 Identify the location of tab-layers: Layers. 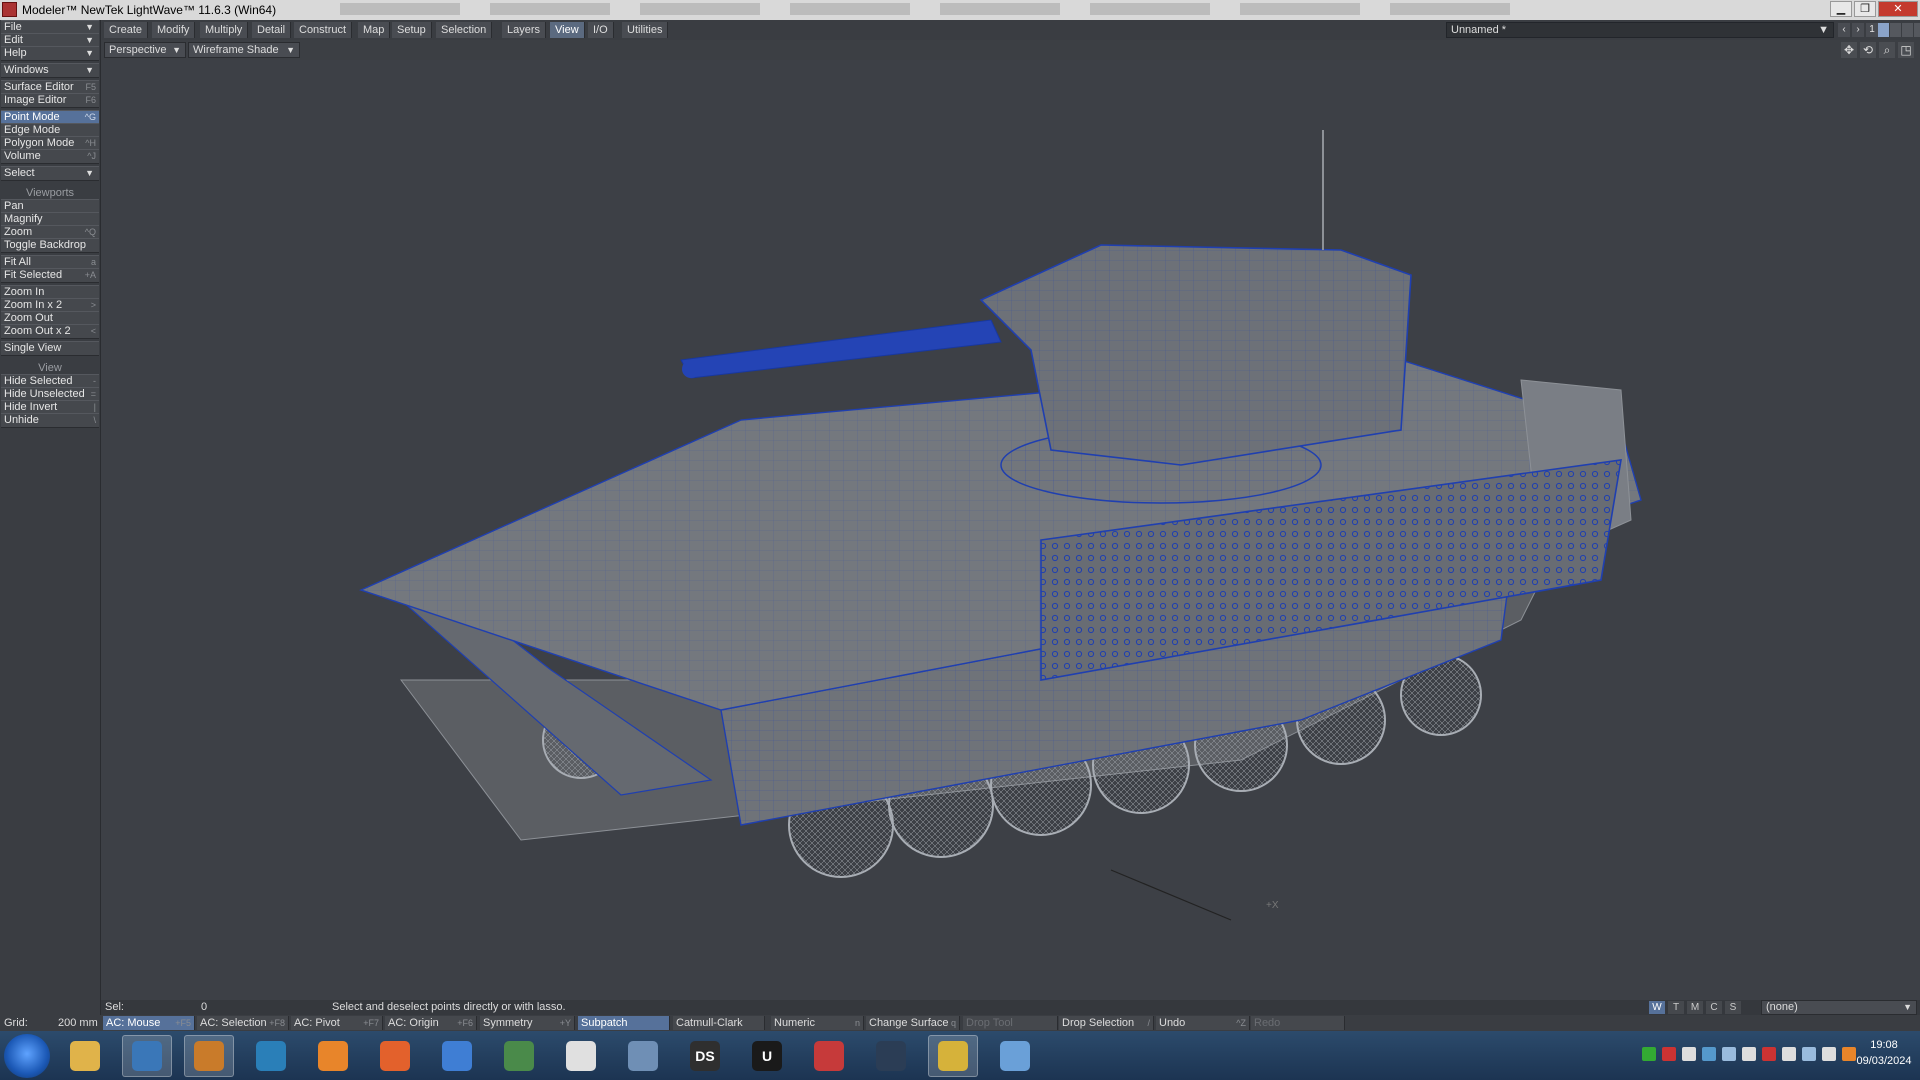
(524, 30).